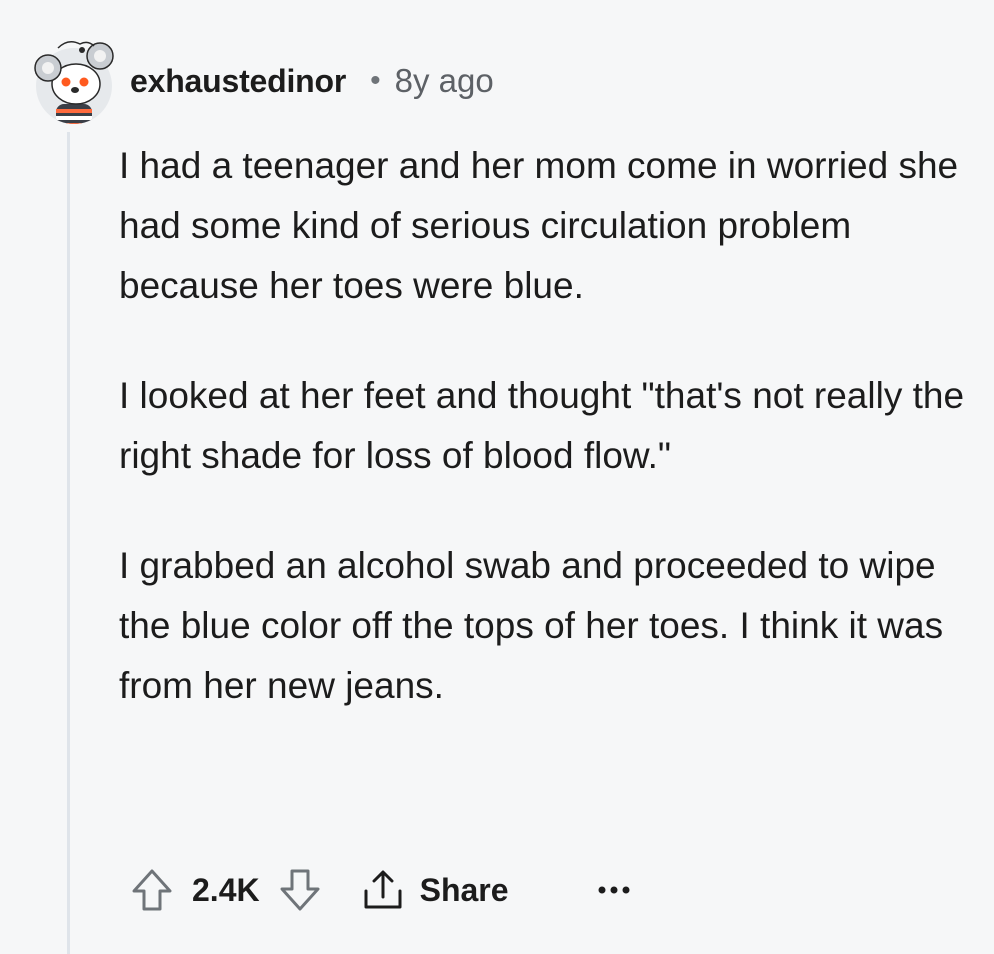 The height and width of the screenshot is (954, 994). I want to click on arrow-up-icon, so click(152, 890).